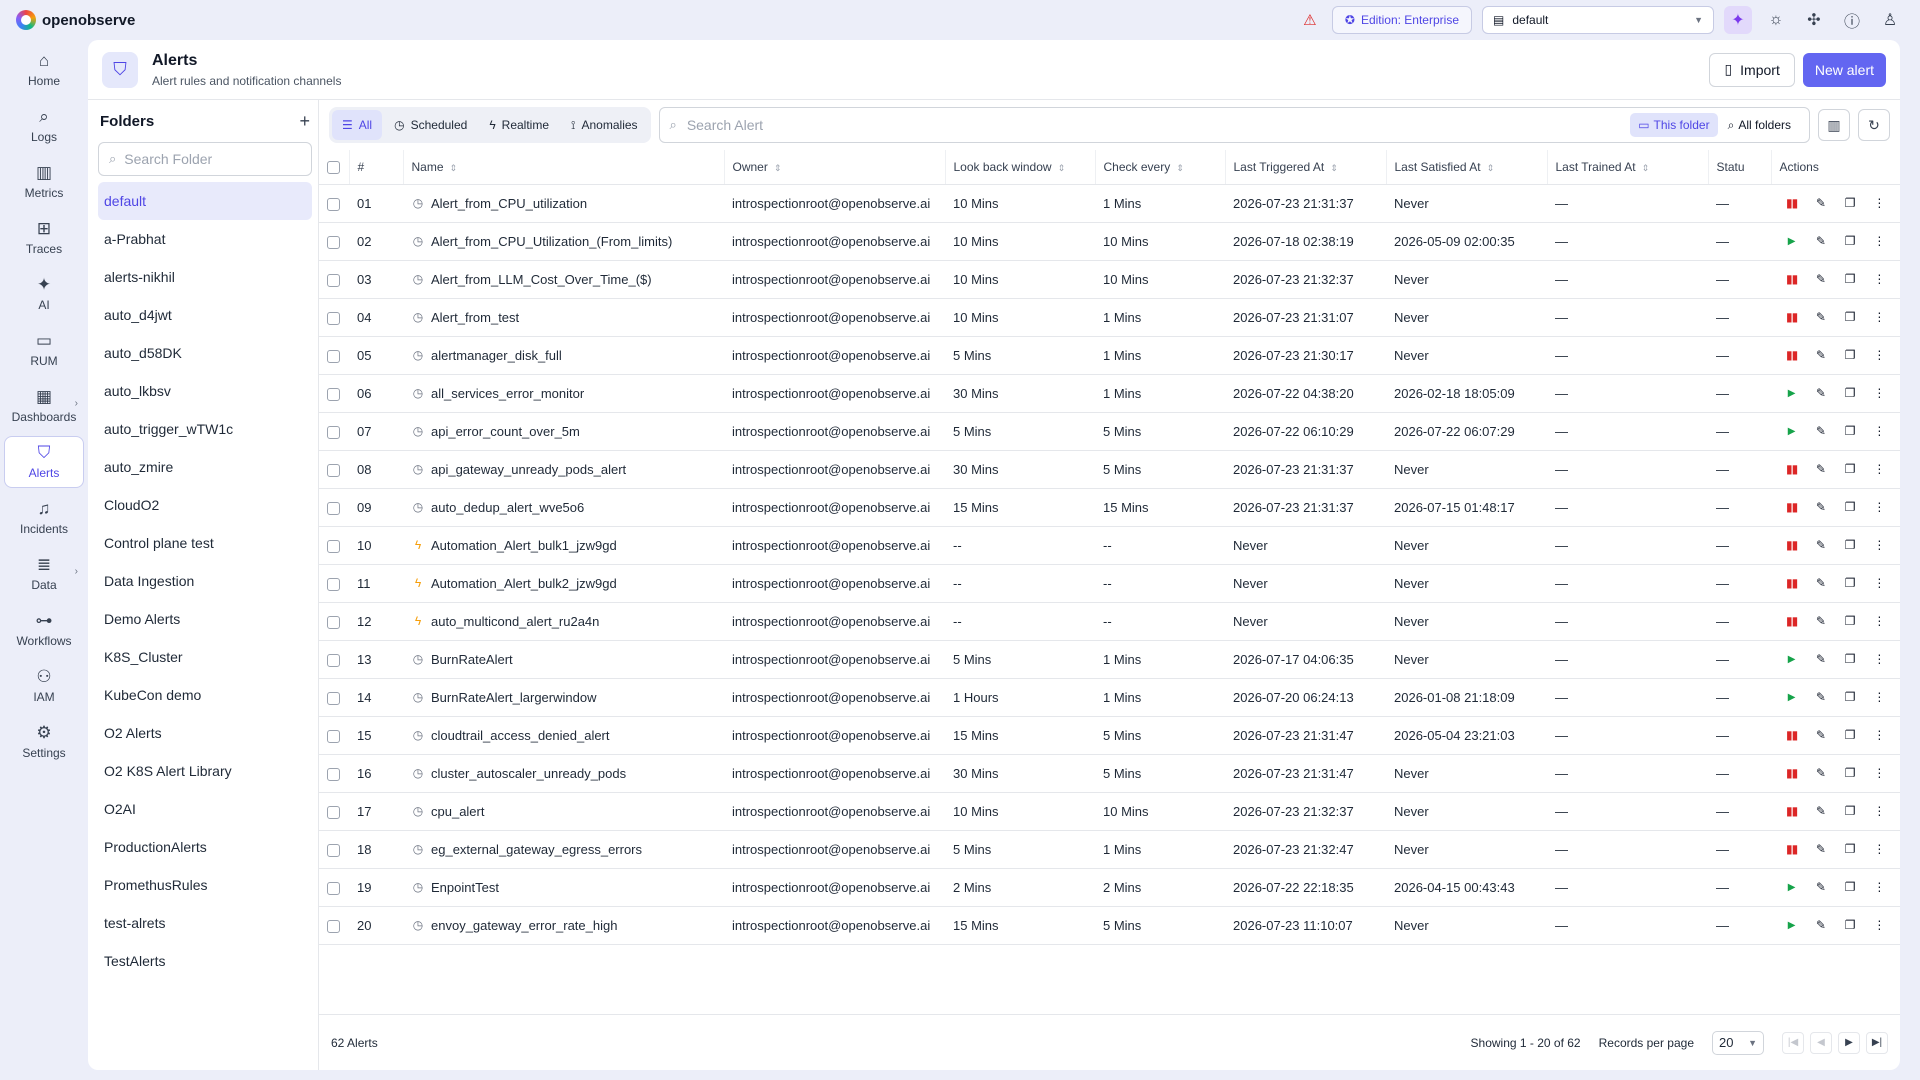  What do you see at coordinates (44, 126) in the screenshot?
I see `nav-item-logs: ⌕ Logs` at bounding box center [44, 126].